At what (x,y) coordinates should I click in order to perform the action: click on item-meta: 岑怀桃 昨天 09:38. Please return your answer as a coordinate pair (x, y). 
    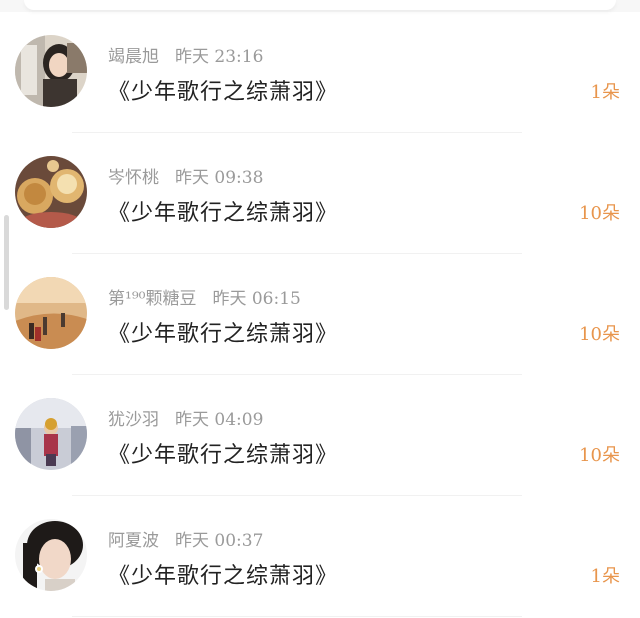
    Looking at the image, I should click on (185, 175).